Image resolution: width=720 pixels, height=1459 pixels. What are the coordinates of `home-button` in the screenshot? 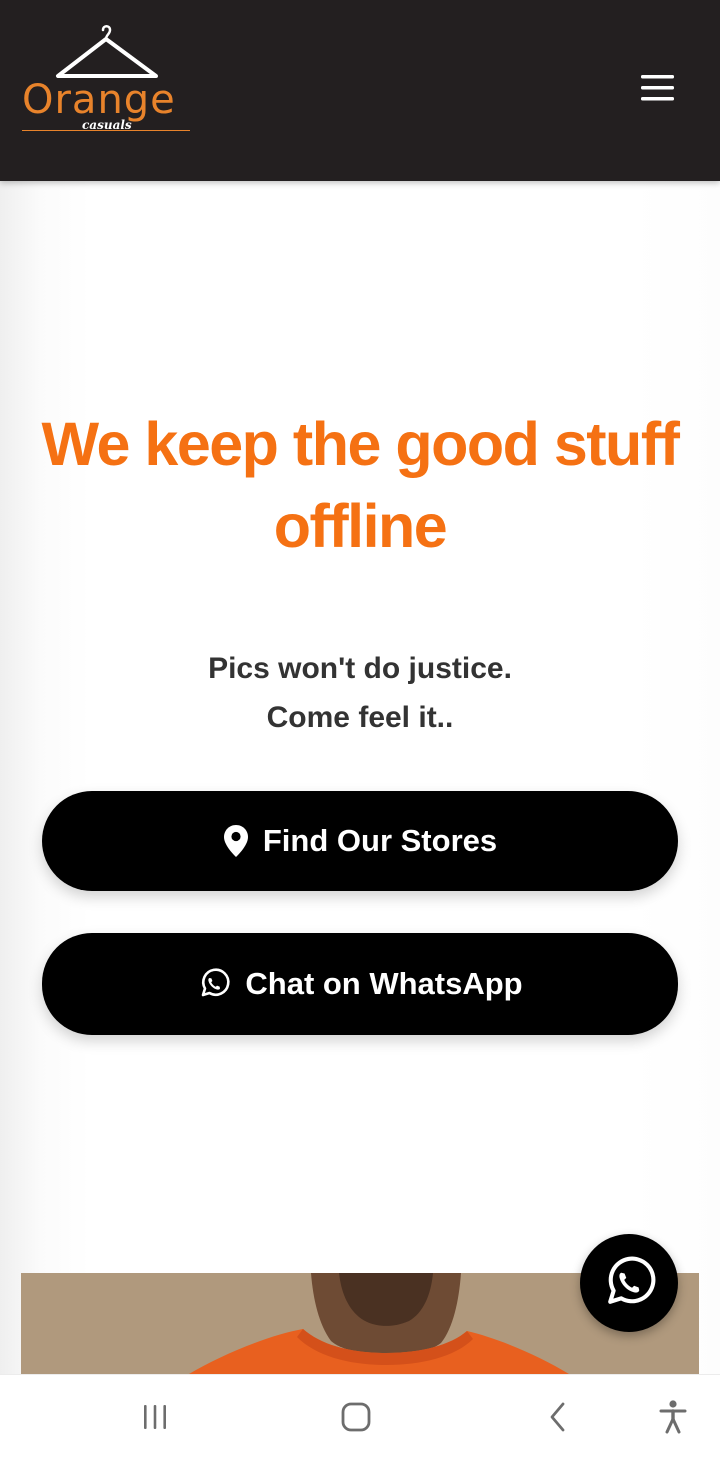 It's located at (356, 1417).